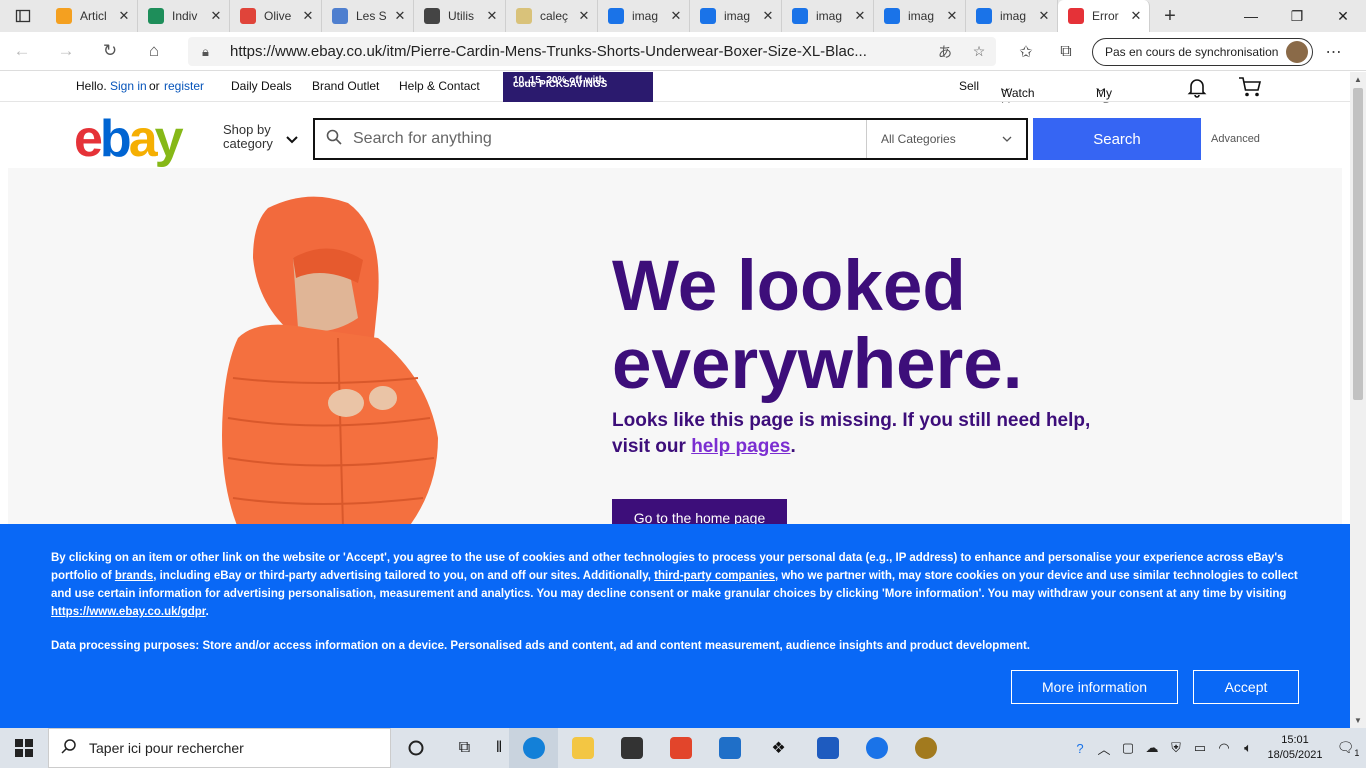 This screenshot has width=1366, height=768. I want to click on profile-sync-button: Pas en cours de synchronisation, so click(1203, 51).